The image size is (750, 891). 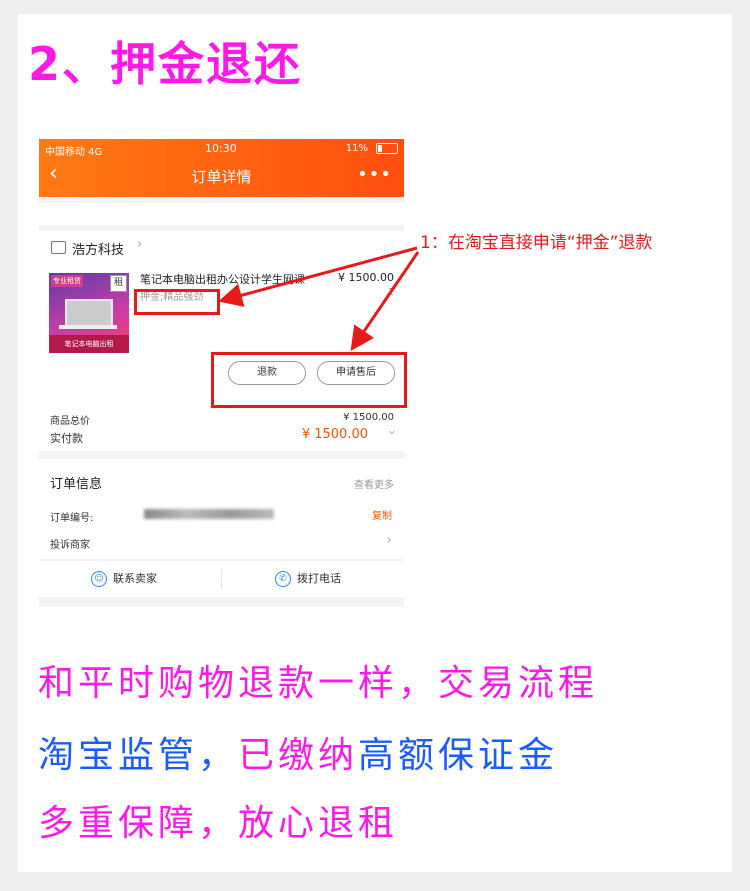 What do you see at coordinates (318, 683) in the screenshot?
I see `caption-segment: 和平时购物退款一样，交易流程` at bounding box center [318, 683].